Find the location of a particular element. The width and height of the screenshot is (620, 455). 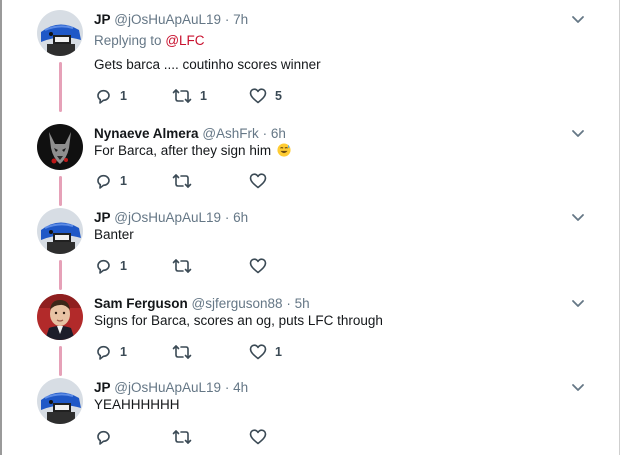

tweet-text-body: For Barca, after they sign him is located at coordinates (183, 150).